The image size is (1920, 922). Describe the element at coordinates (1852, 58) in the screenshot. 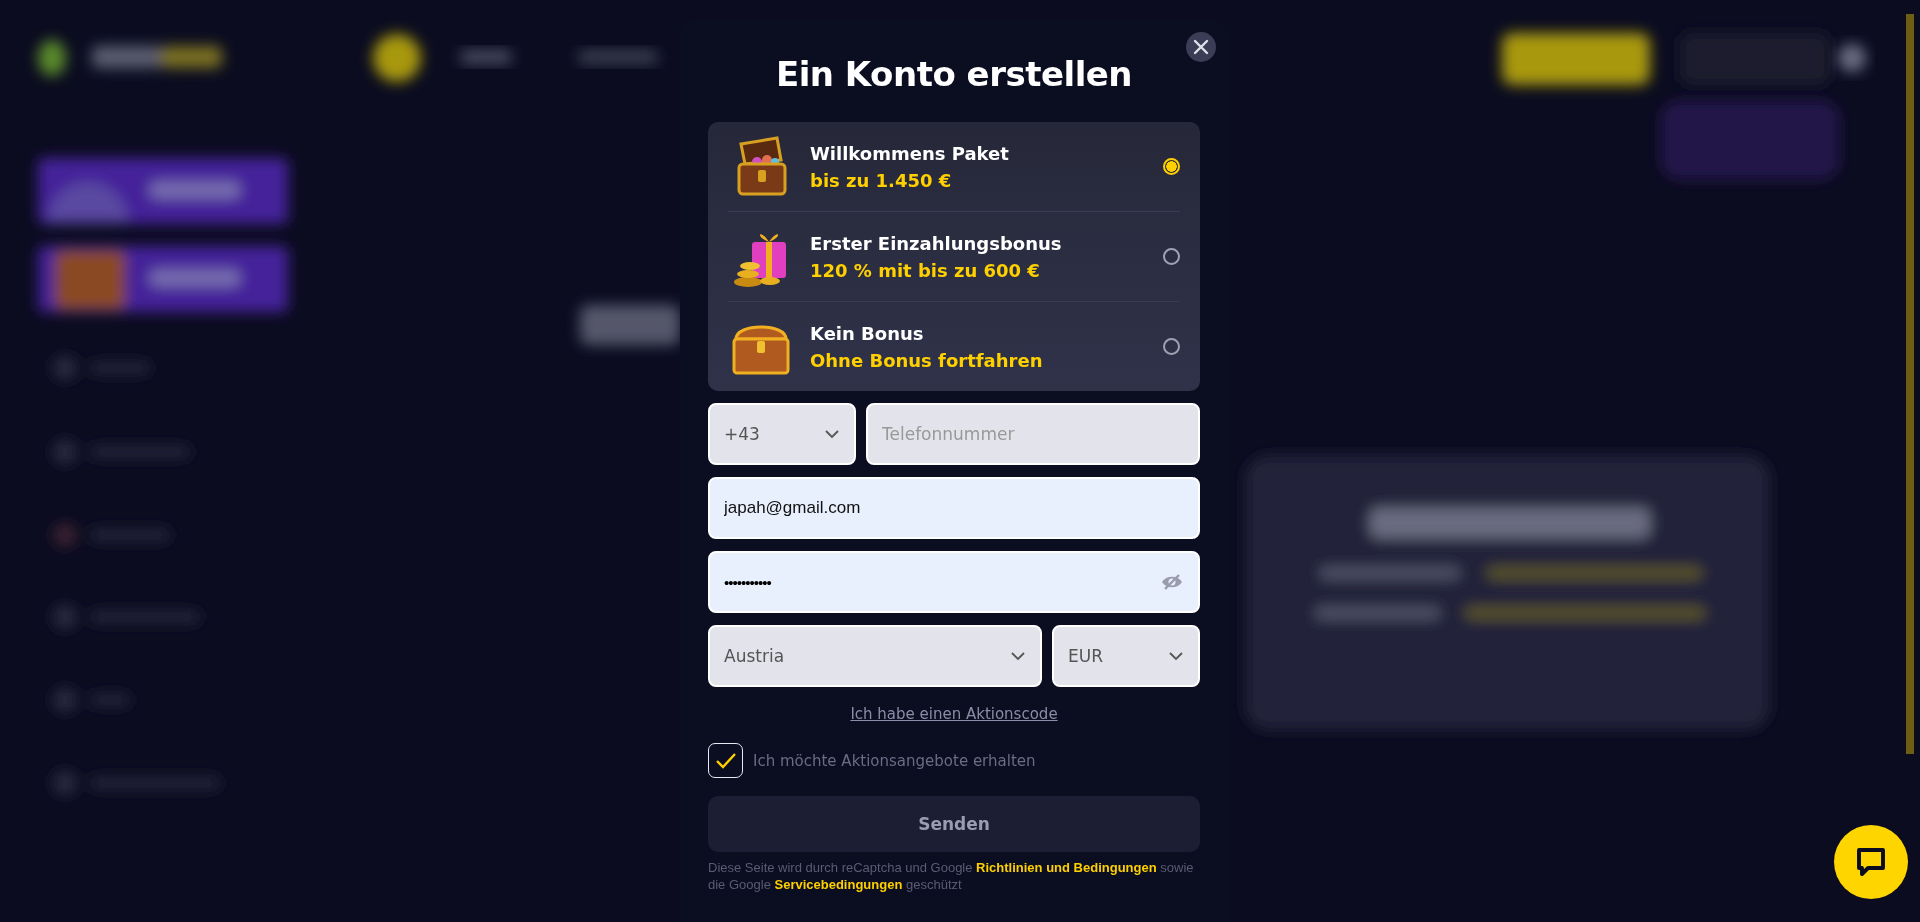

I see `blurred-avatar` at that location.